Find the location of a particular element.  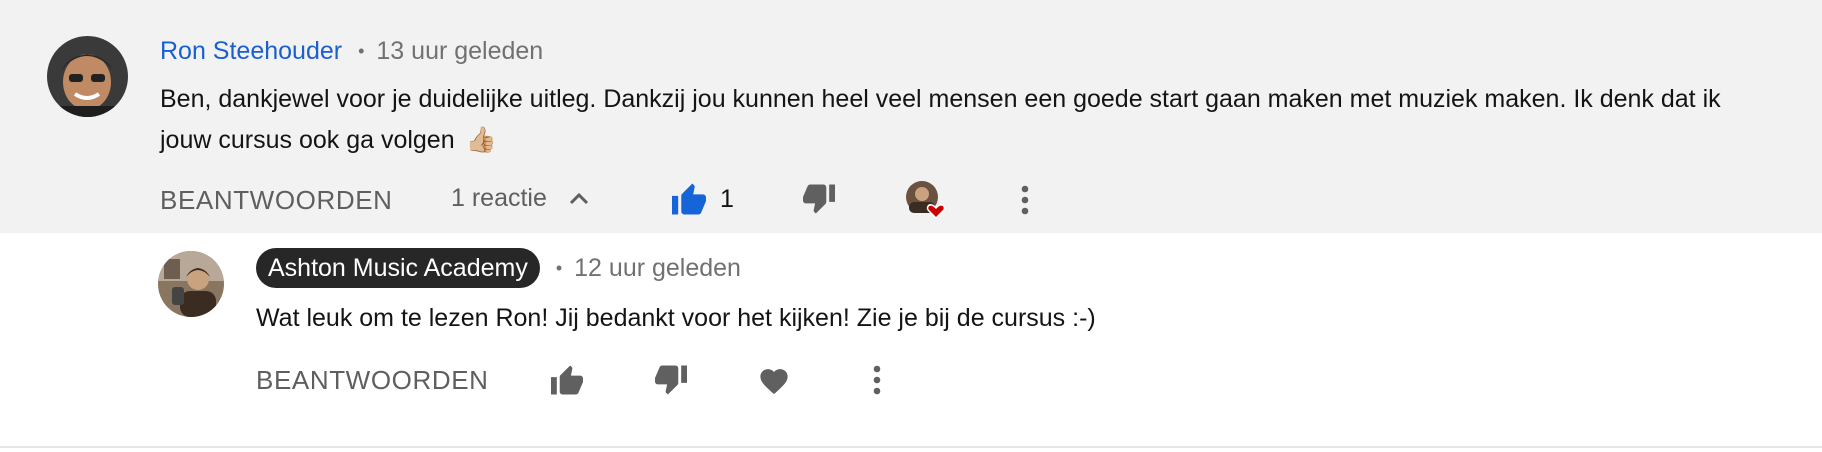

reply-timestamp: 12 uur geleden is located at coordinates (657, 268).